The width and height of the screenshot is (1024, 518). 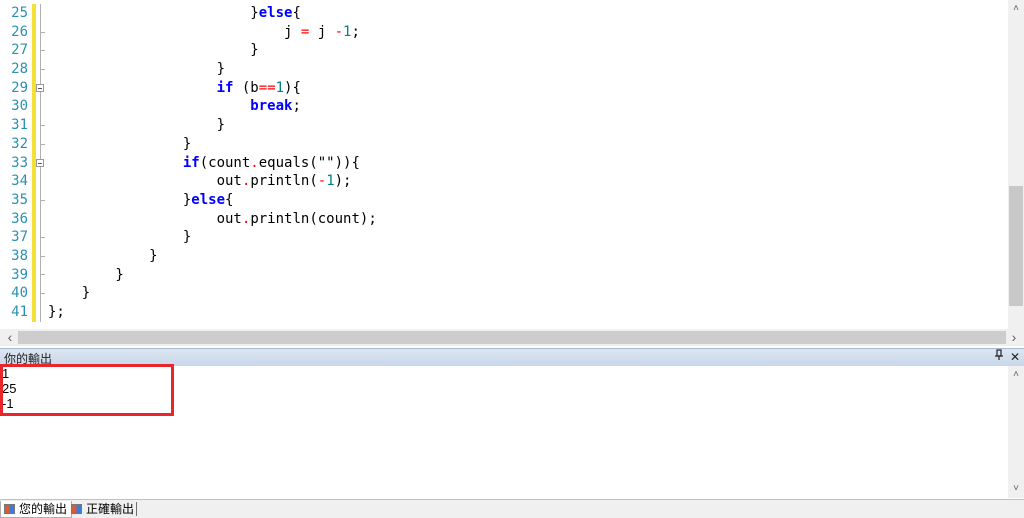 What do you see at coordinates (110, 509) in the screenshot?
I see `tab-label: 正確輸出` at bounding box center [110, 509].